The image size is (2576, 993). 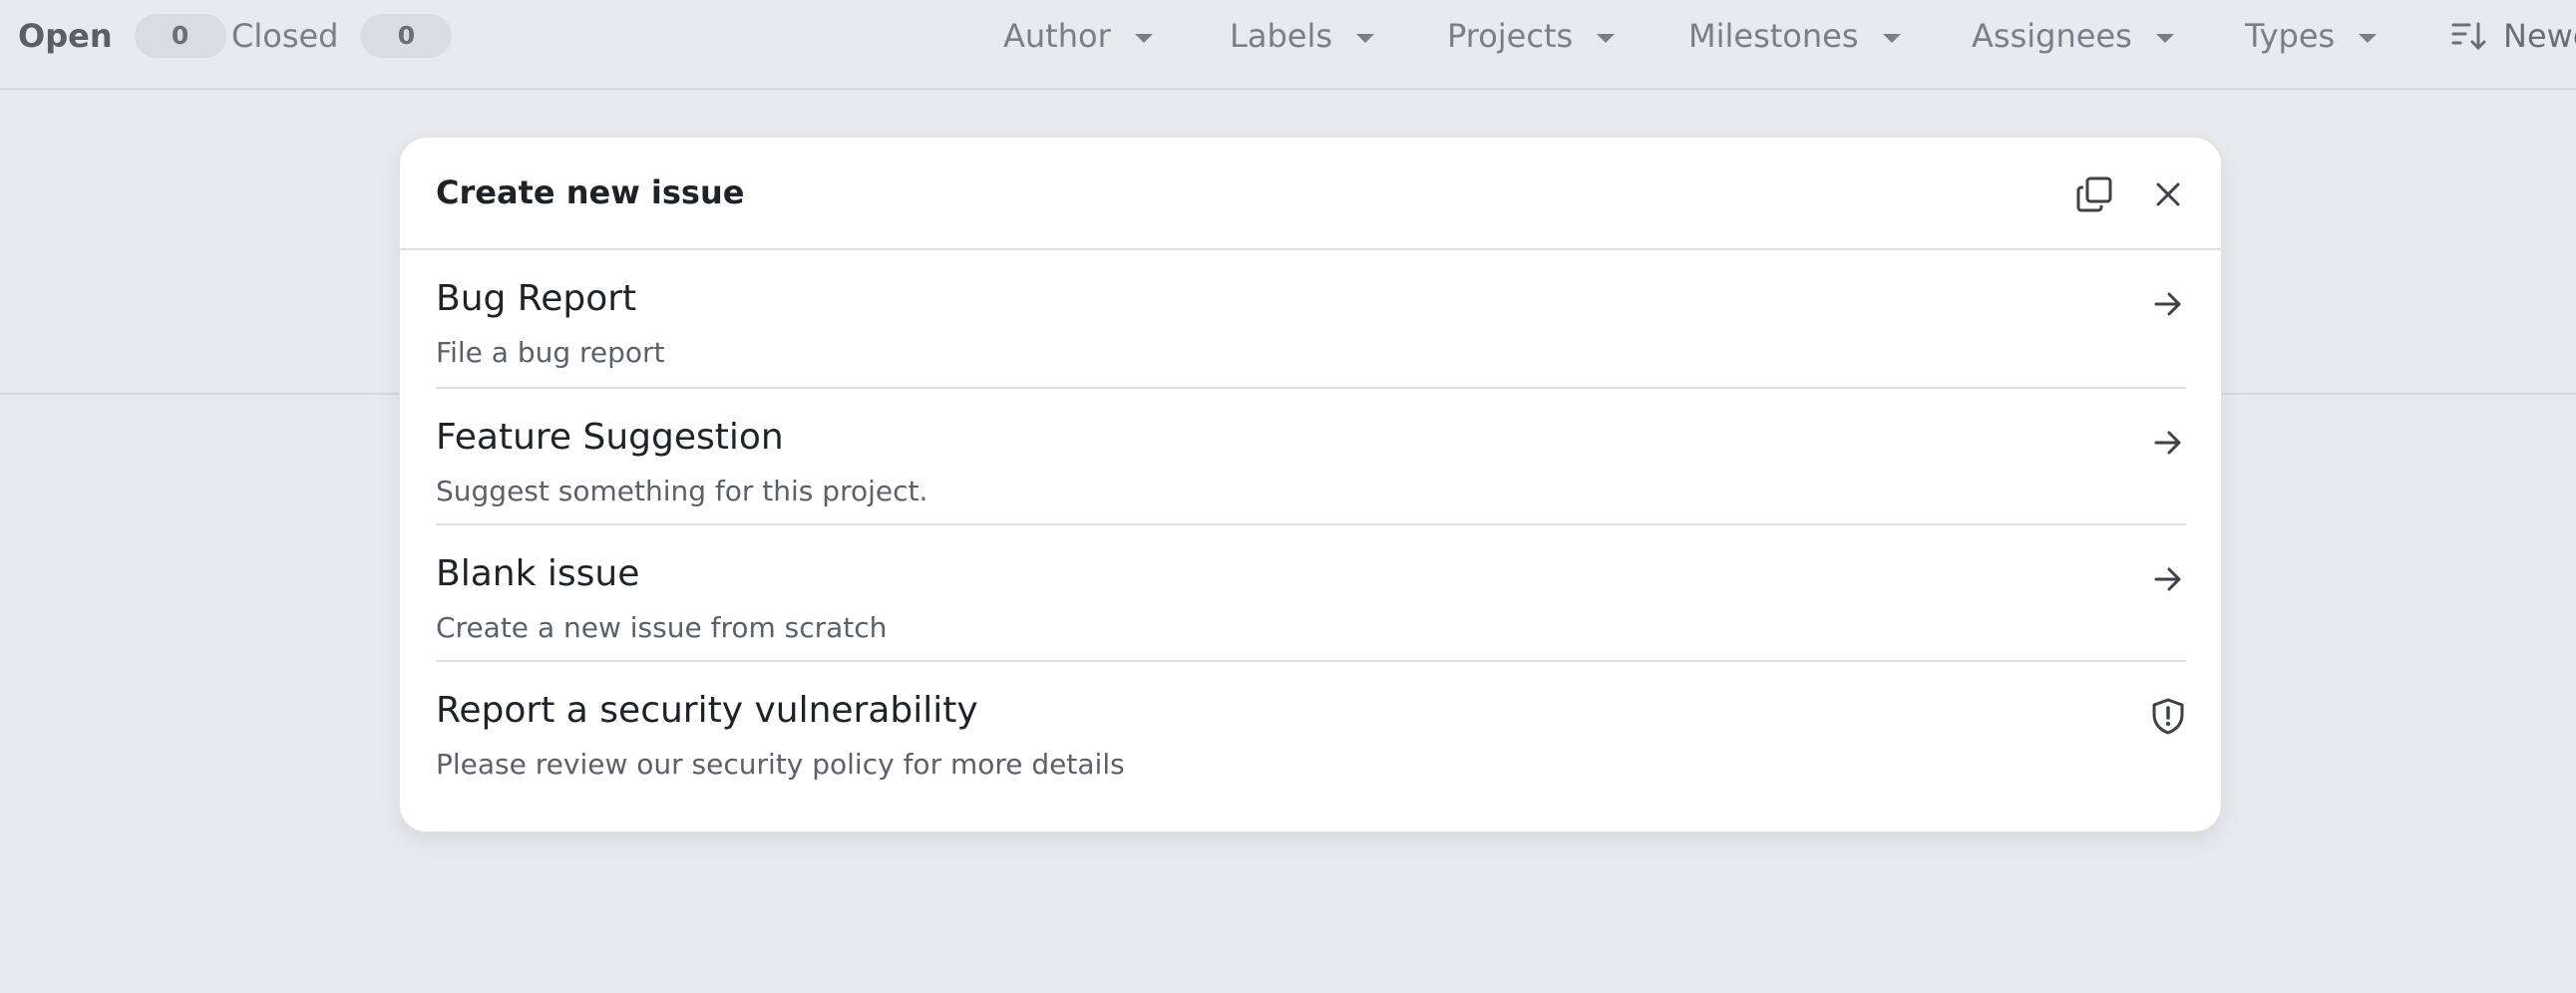 I want to click on tab-open-label: Open, so click(x=65, y=36).